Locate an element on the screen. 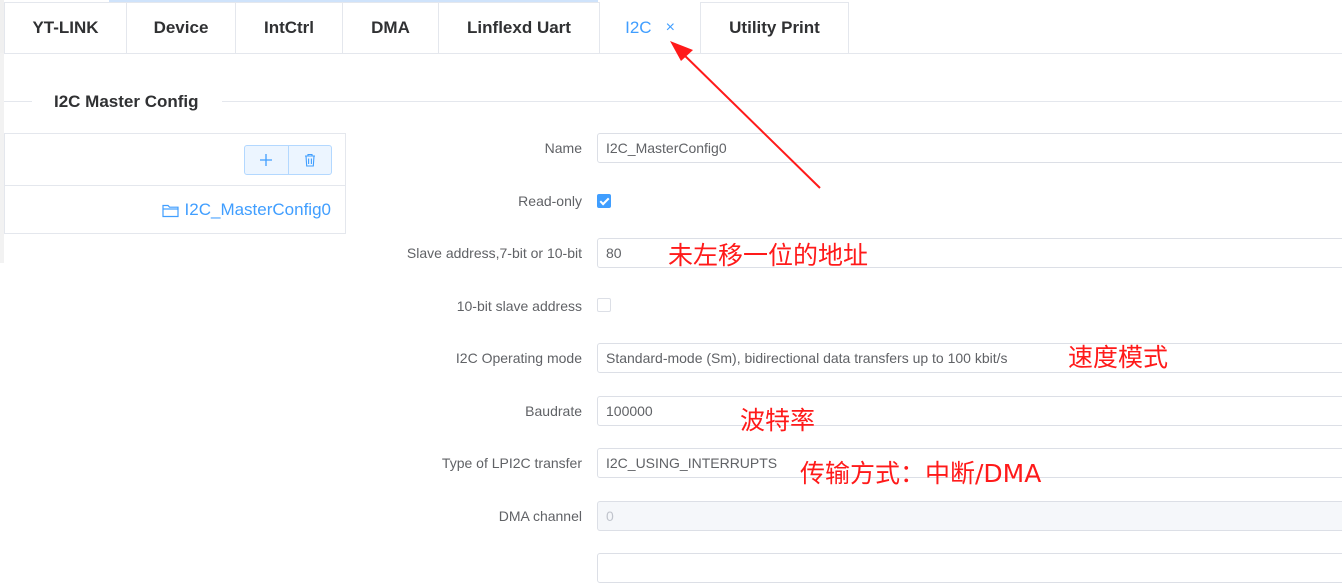  arrow-line is located at coordinates (749, 118).